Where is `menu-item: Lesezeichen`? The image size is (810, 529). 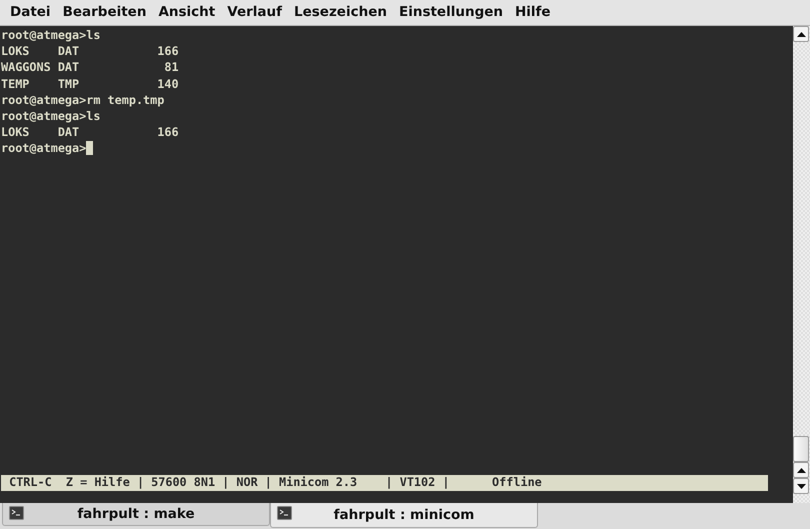 menu-item: Lesezeichen is located at coordinates (340, 13).